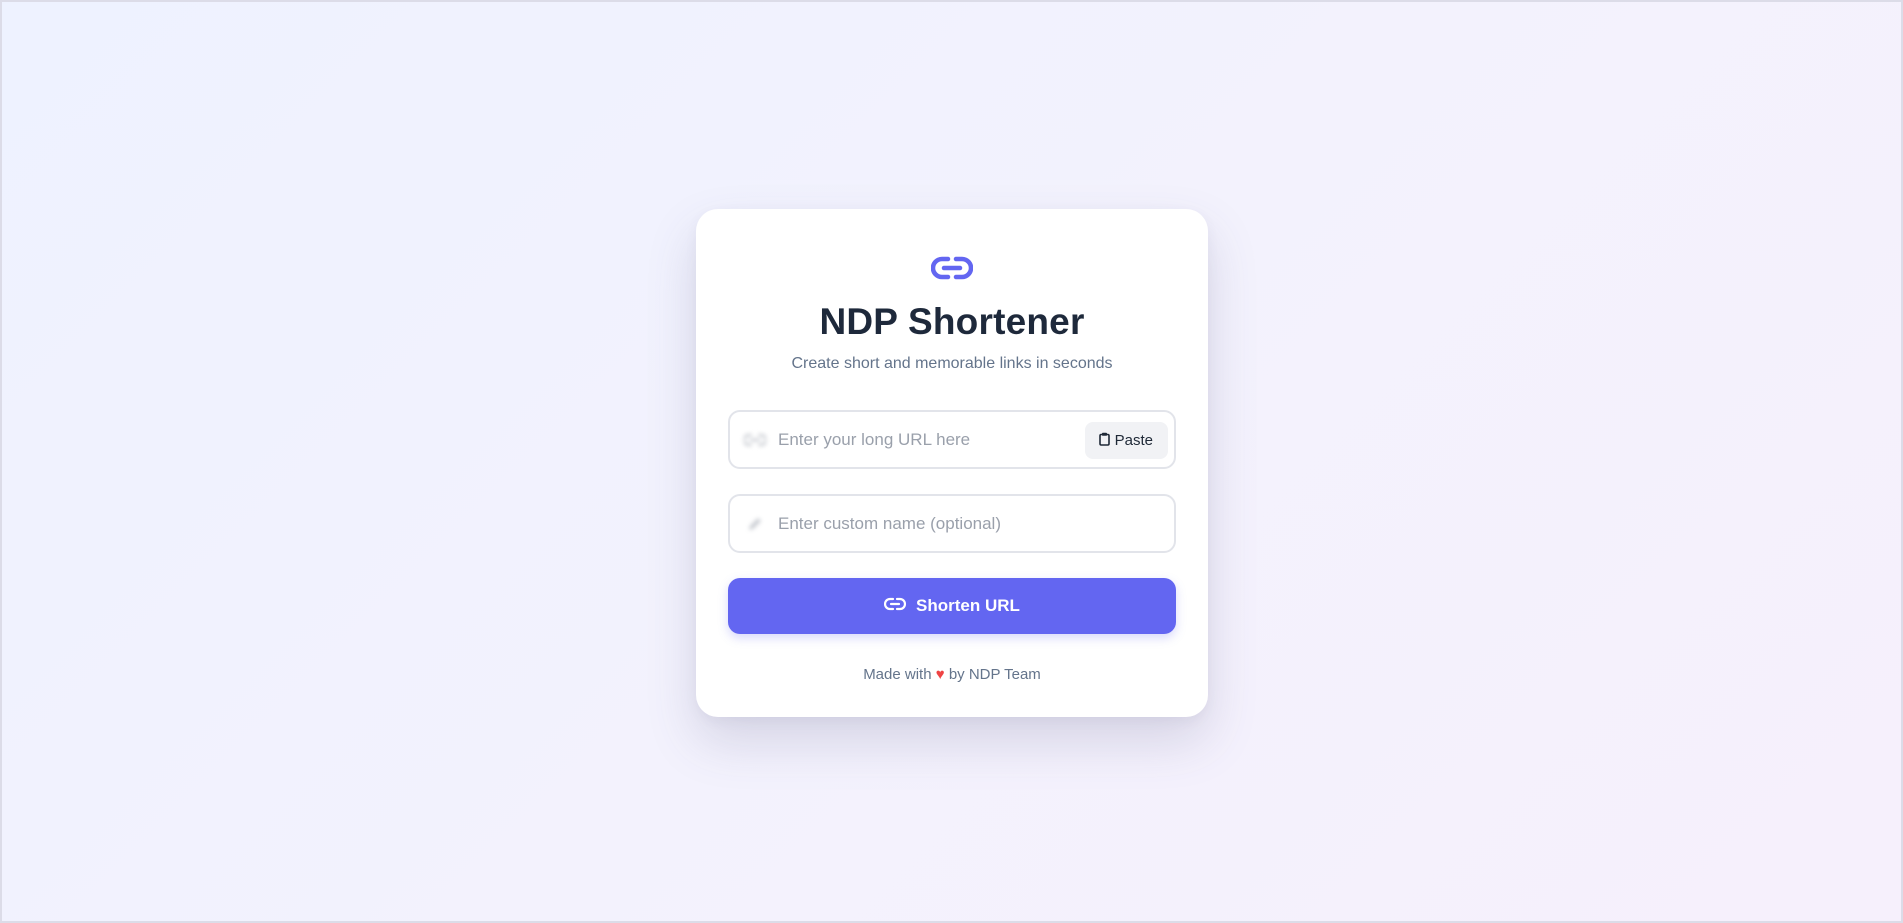 This screenshot has height=923, width=1903. I want to click on heart-icon: ♥, so click(940, 674).